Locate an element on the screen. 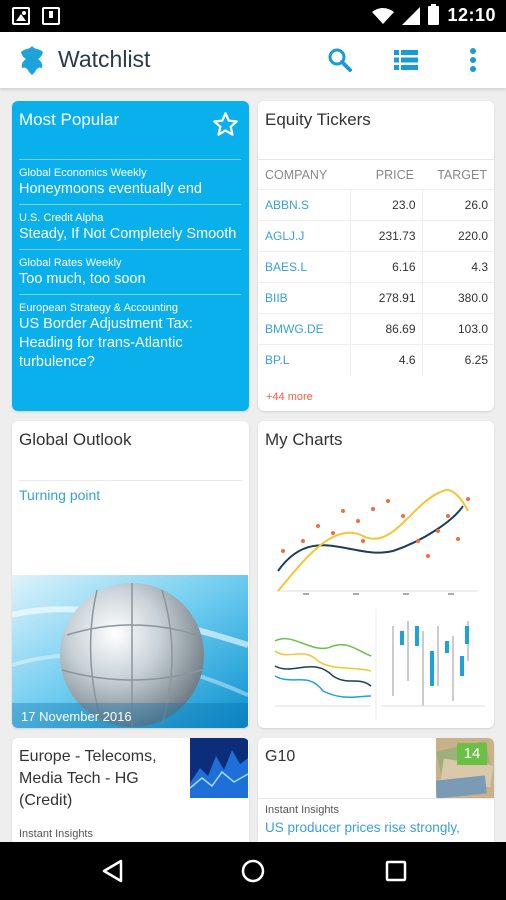 This screenshot has height=900, width=506. ticker-symbol: BAES.L is located at coordinates (304, 267).